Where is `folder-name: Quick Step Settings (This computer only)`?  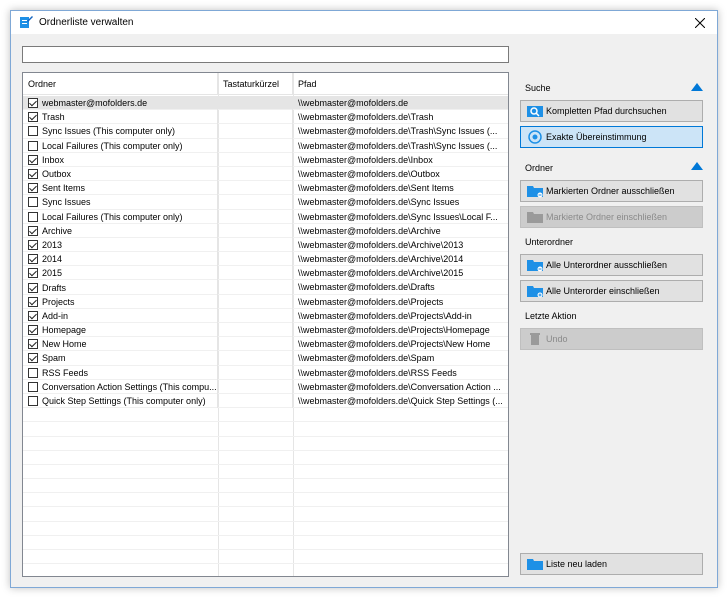 folder-name: Quick Step Settings (This computer only) is located at coordinates (124, 401).